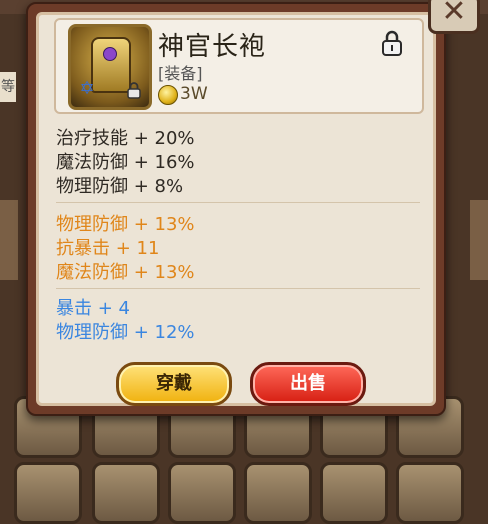 This screenshot has width=488, height=524. What do you see at coordinates (392, 43) in the screenshot?
I see `lock-toggle-icon` at bounding box center [392, 43].